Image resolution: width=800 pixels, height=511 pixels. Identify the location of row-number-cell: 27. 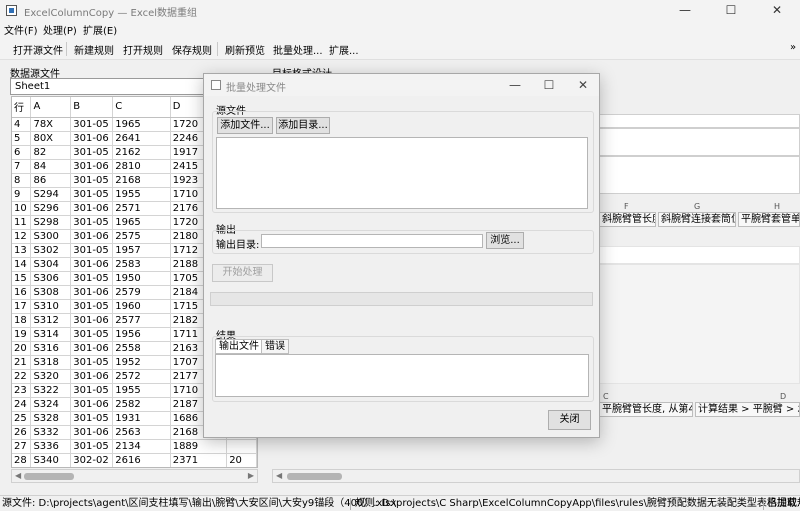
(22, 446).